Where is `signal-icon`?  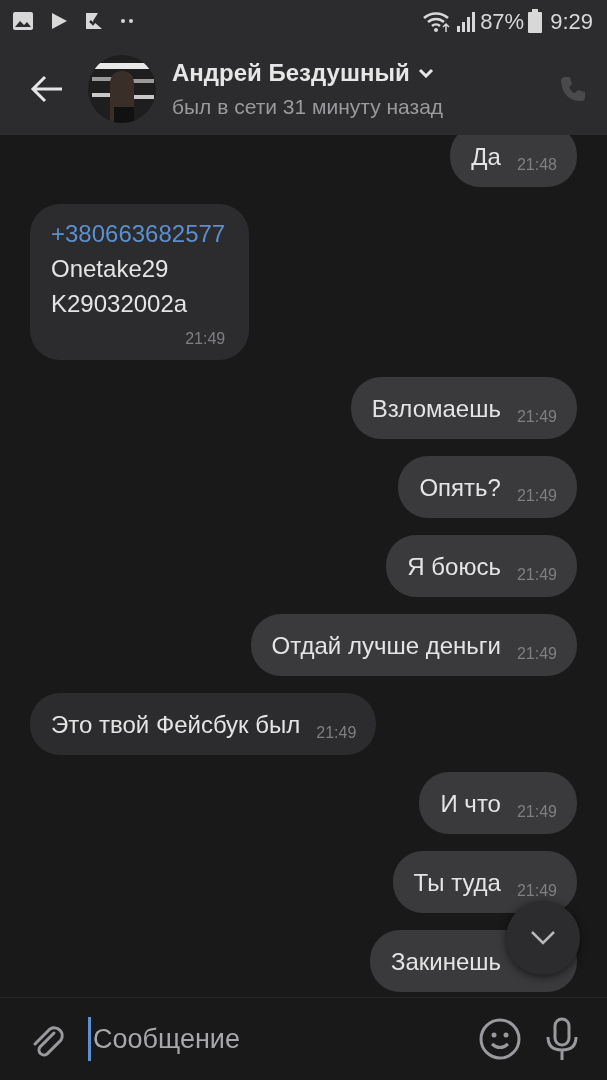 signal-icon is located at coordinates (466, 21).